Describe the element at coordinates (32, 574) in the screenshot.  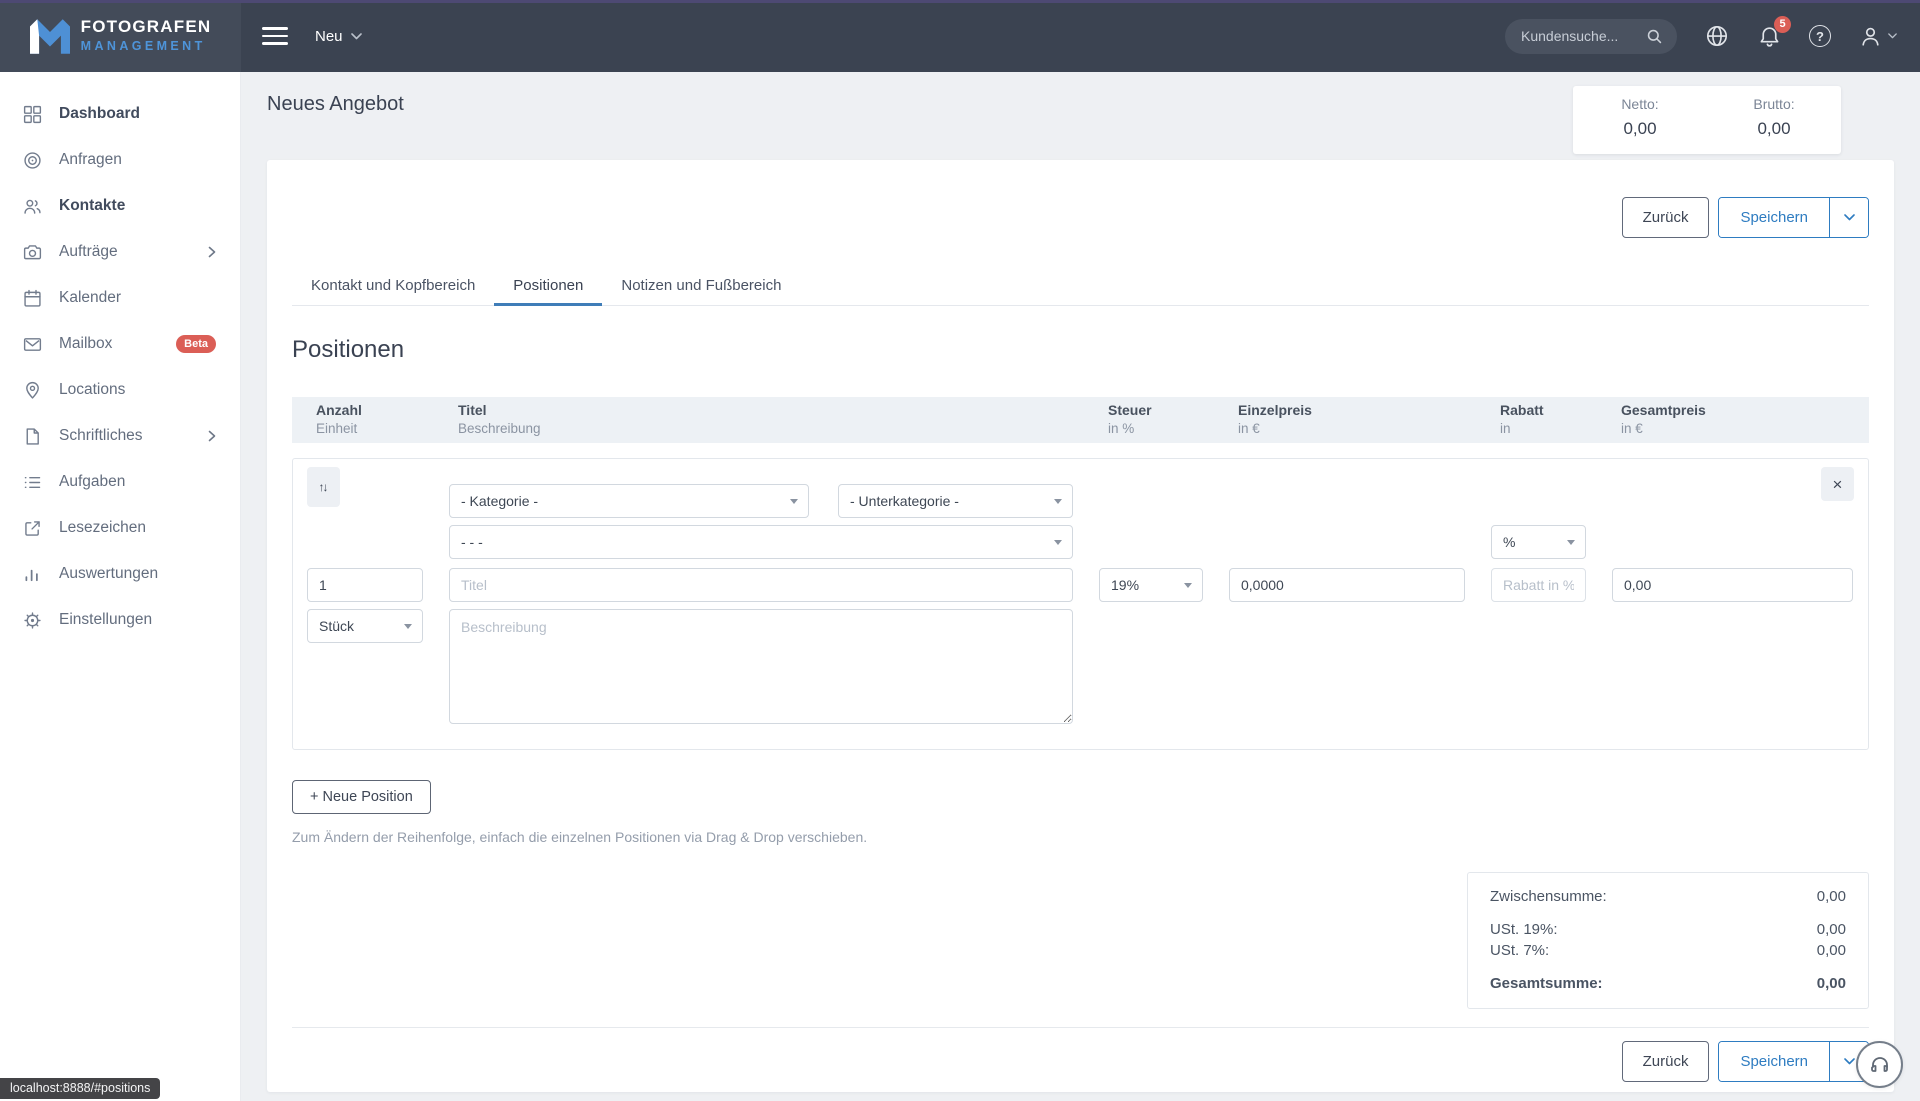
I see `bar-chart-icon` at that location.